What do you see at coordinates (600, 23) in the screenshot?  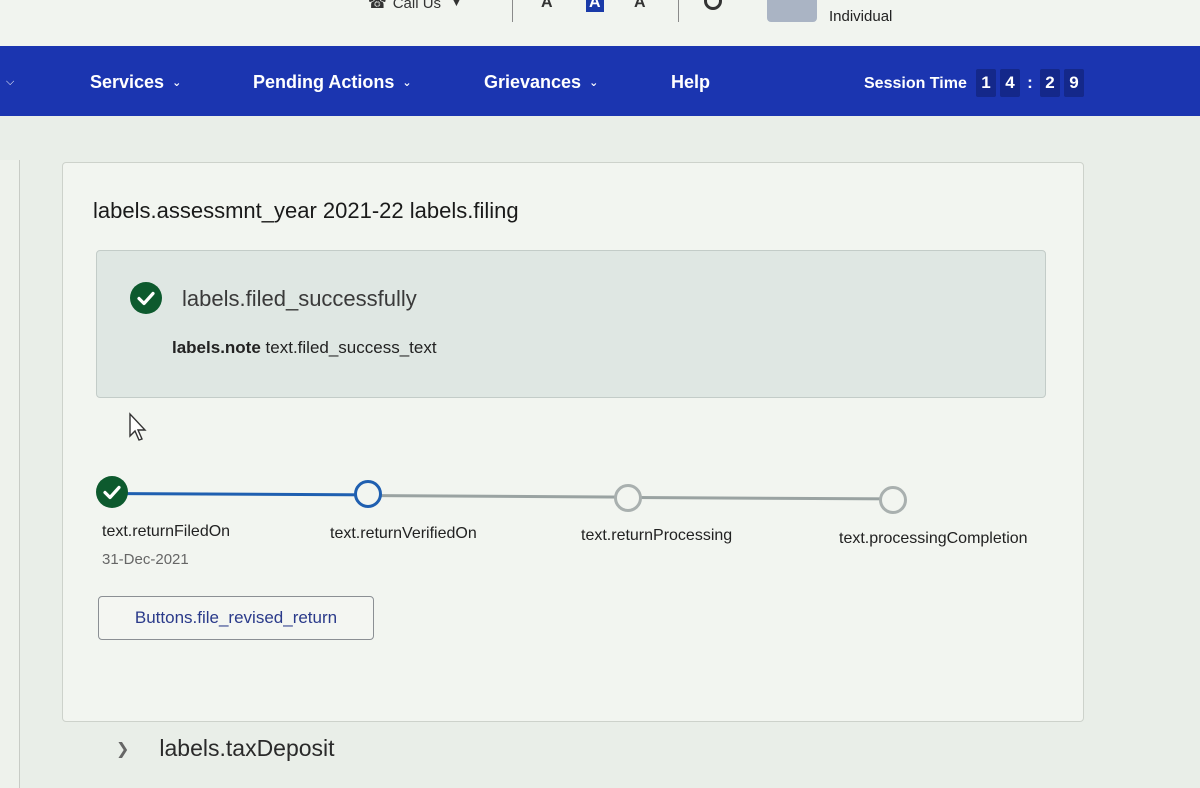 I see `top-utility-bar: ☎ Call Us ▼ A A A Individual` at bounding box center [600, 23].